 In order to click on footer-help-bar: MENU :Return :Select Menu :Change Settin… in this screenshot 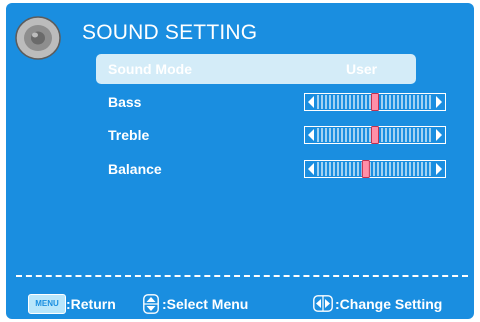, I will do `click(240, 304)`.